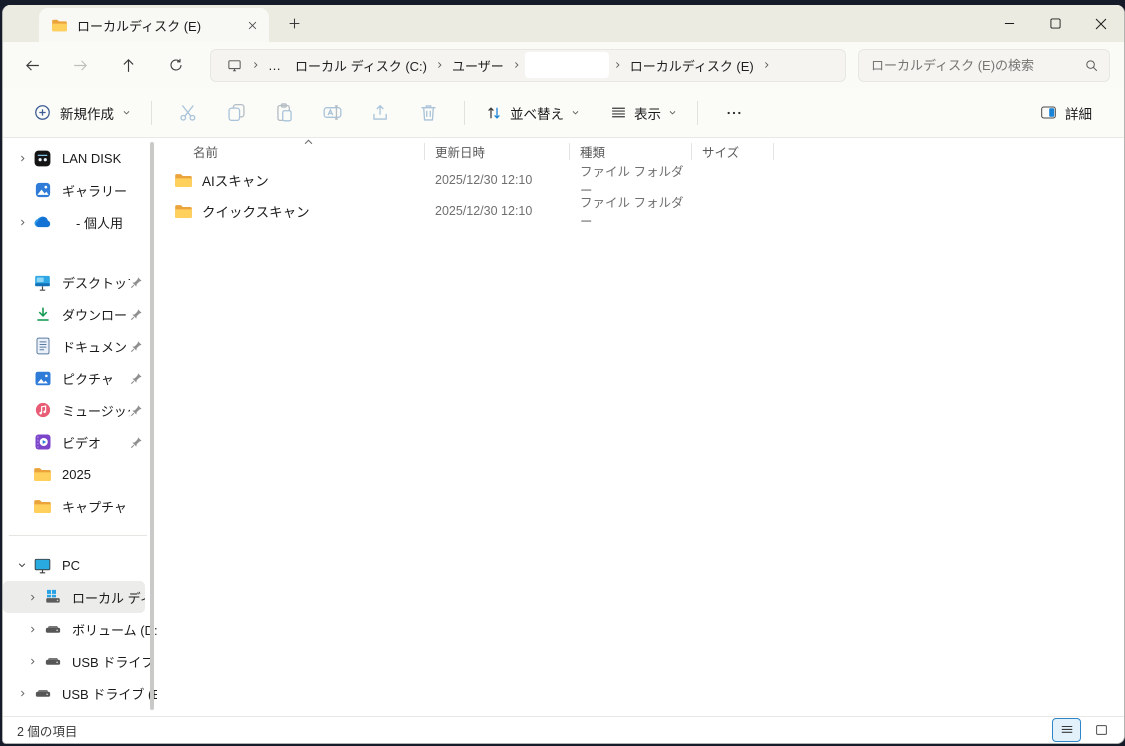 This screenshot has width=1125, height=746. What do you see at coordinates (80, 222) in the screenshot?
I see `sidebar-item-onedrive-personal: - 個人用` at bounding box center [80, 222].